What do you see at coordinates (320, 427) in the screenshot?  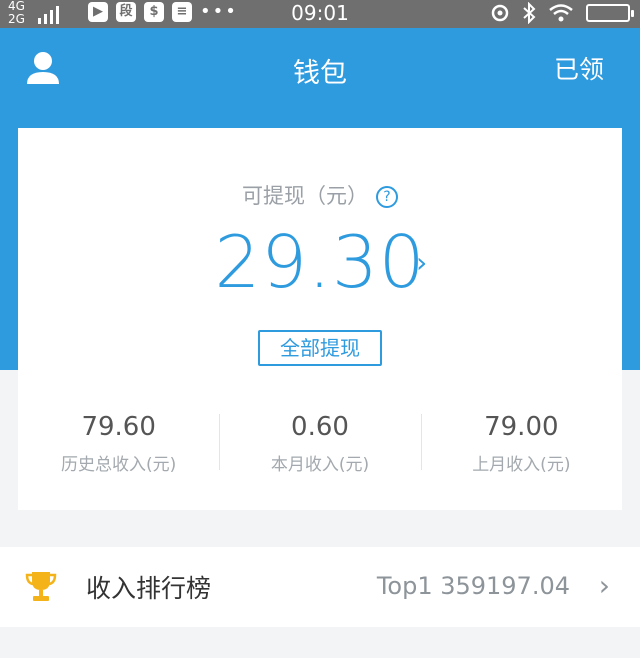 I see `stat-value: 0.60` at bounding box center [320, 427].